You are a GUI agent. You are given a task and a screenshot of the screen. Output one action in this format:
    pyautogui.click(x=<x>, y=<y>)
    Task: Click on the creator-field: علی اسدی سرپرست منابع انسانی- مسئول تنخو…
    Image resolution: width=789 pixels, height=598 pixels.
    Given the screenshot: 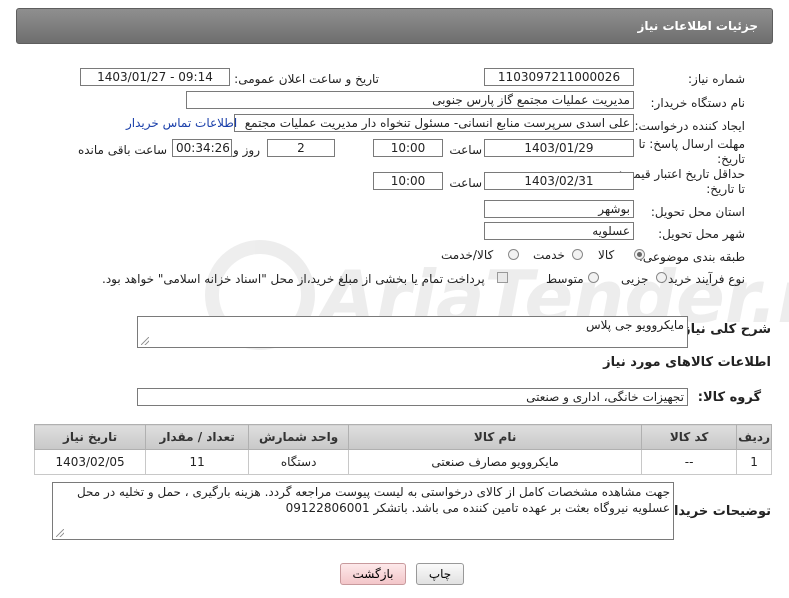 What is the action you would take?
    pyautogui.click(x=434, y=123)
    